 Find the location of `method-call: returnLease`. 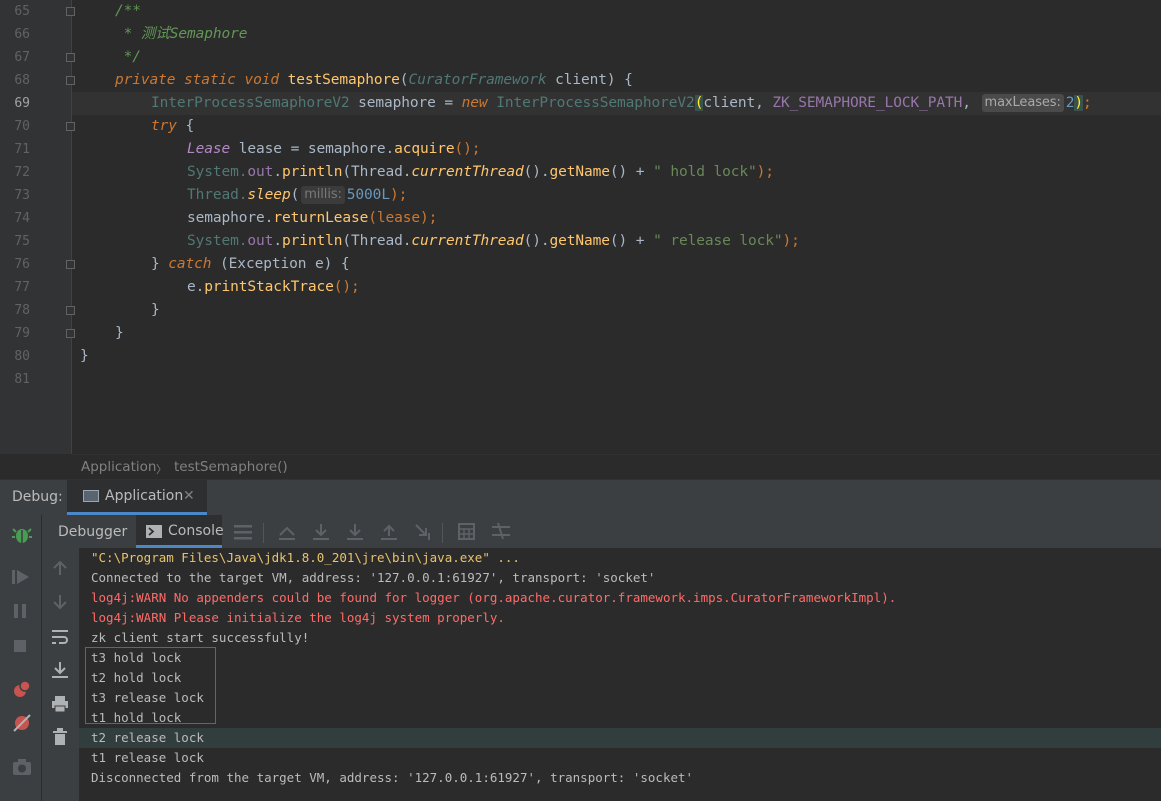

method-call: returnLease is located at coordinates (321, 218).